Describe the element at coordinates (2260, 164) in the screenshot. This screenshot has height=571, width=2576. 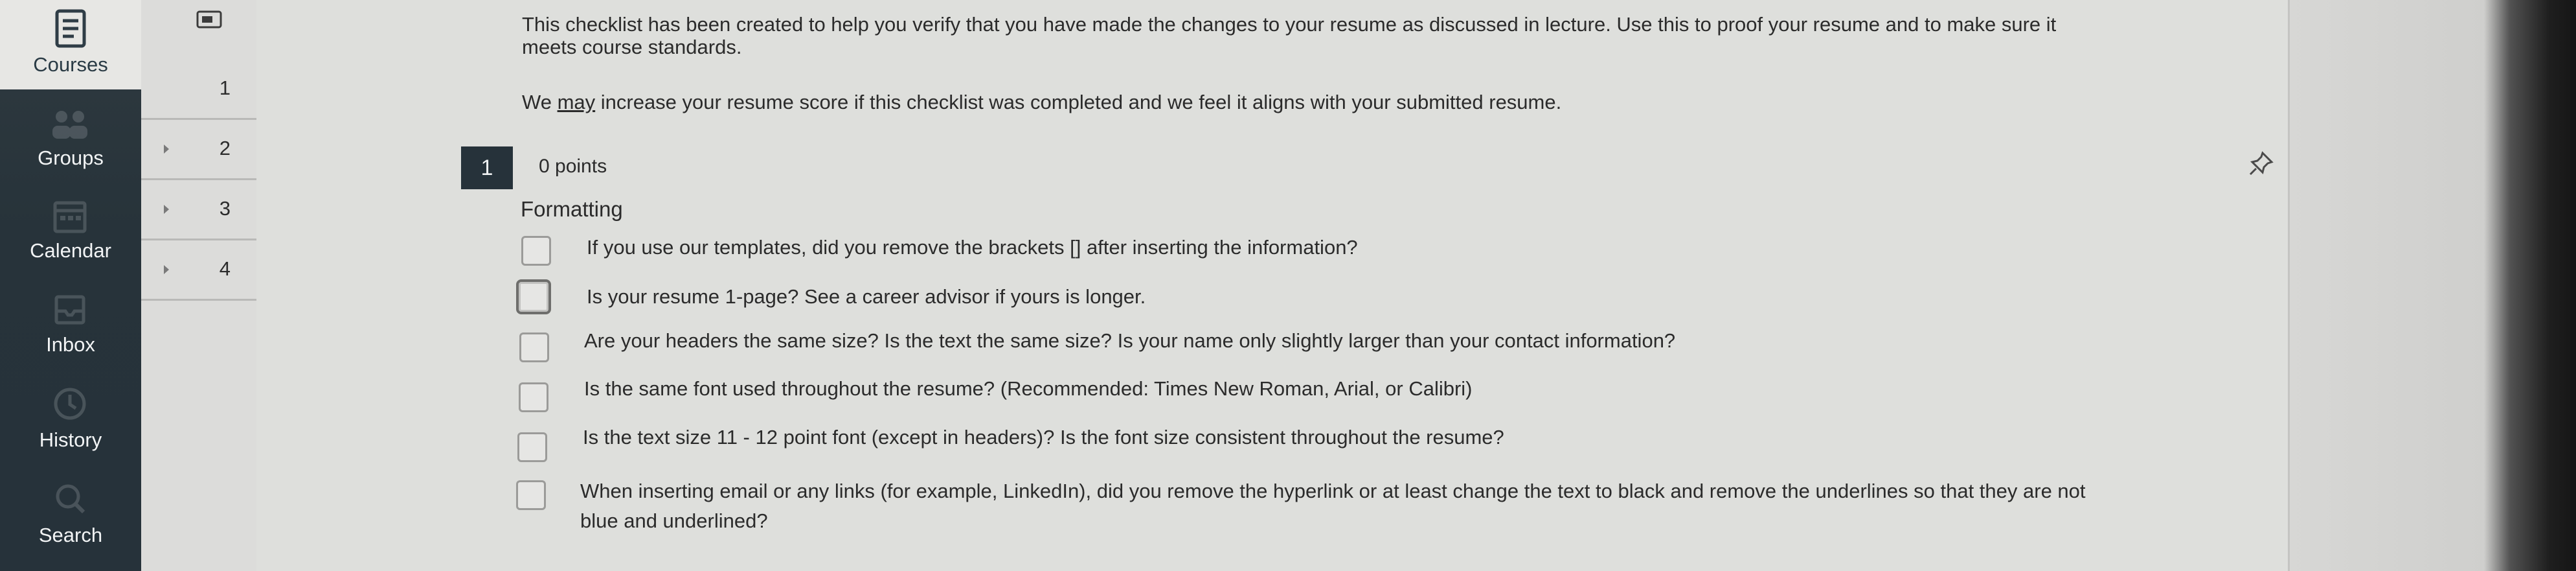
I see `pin-icon` at that location.